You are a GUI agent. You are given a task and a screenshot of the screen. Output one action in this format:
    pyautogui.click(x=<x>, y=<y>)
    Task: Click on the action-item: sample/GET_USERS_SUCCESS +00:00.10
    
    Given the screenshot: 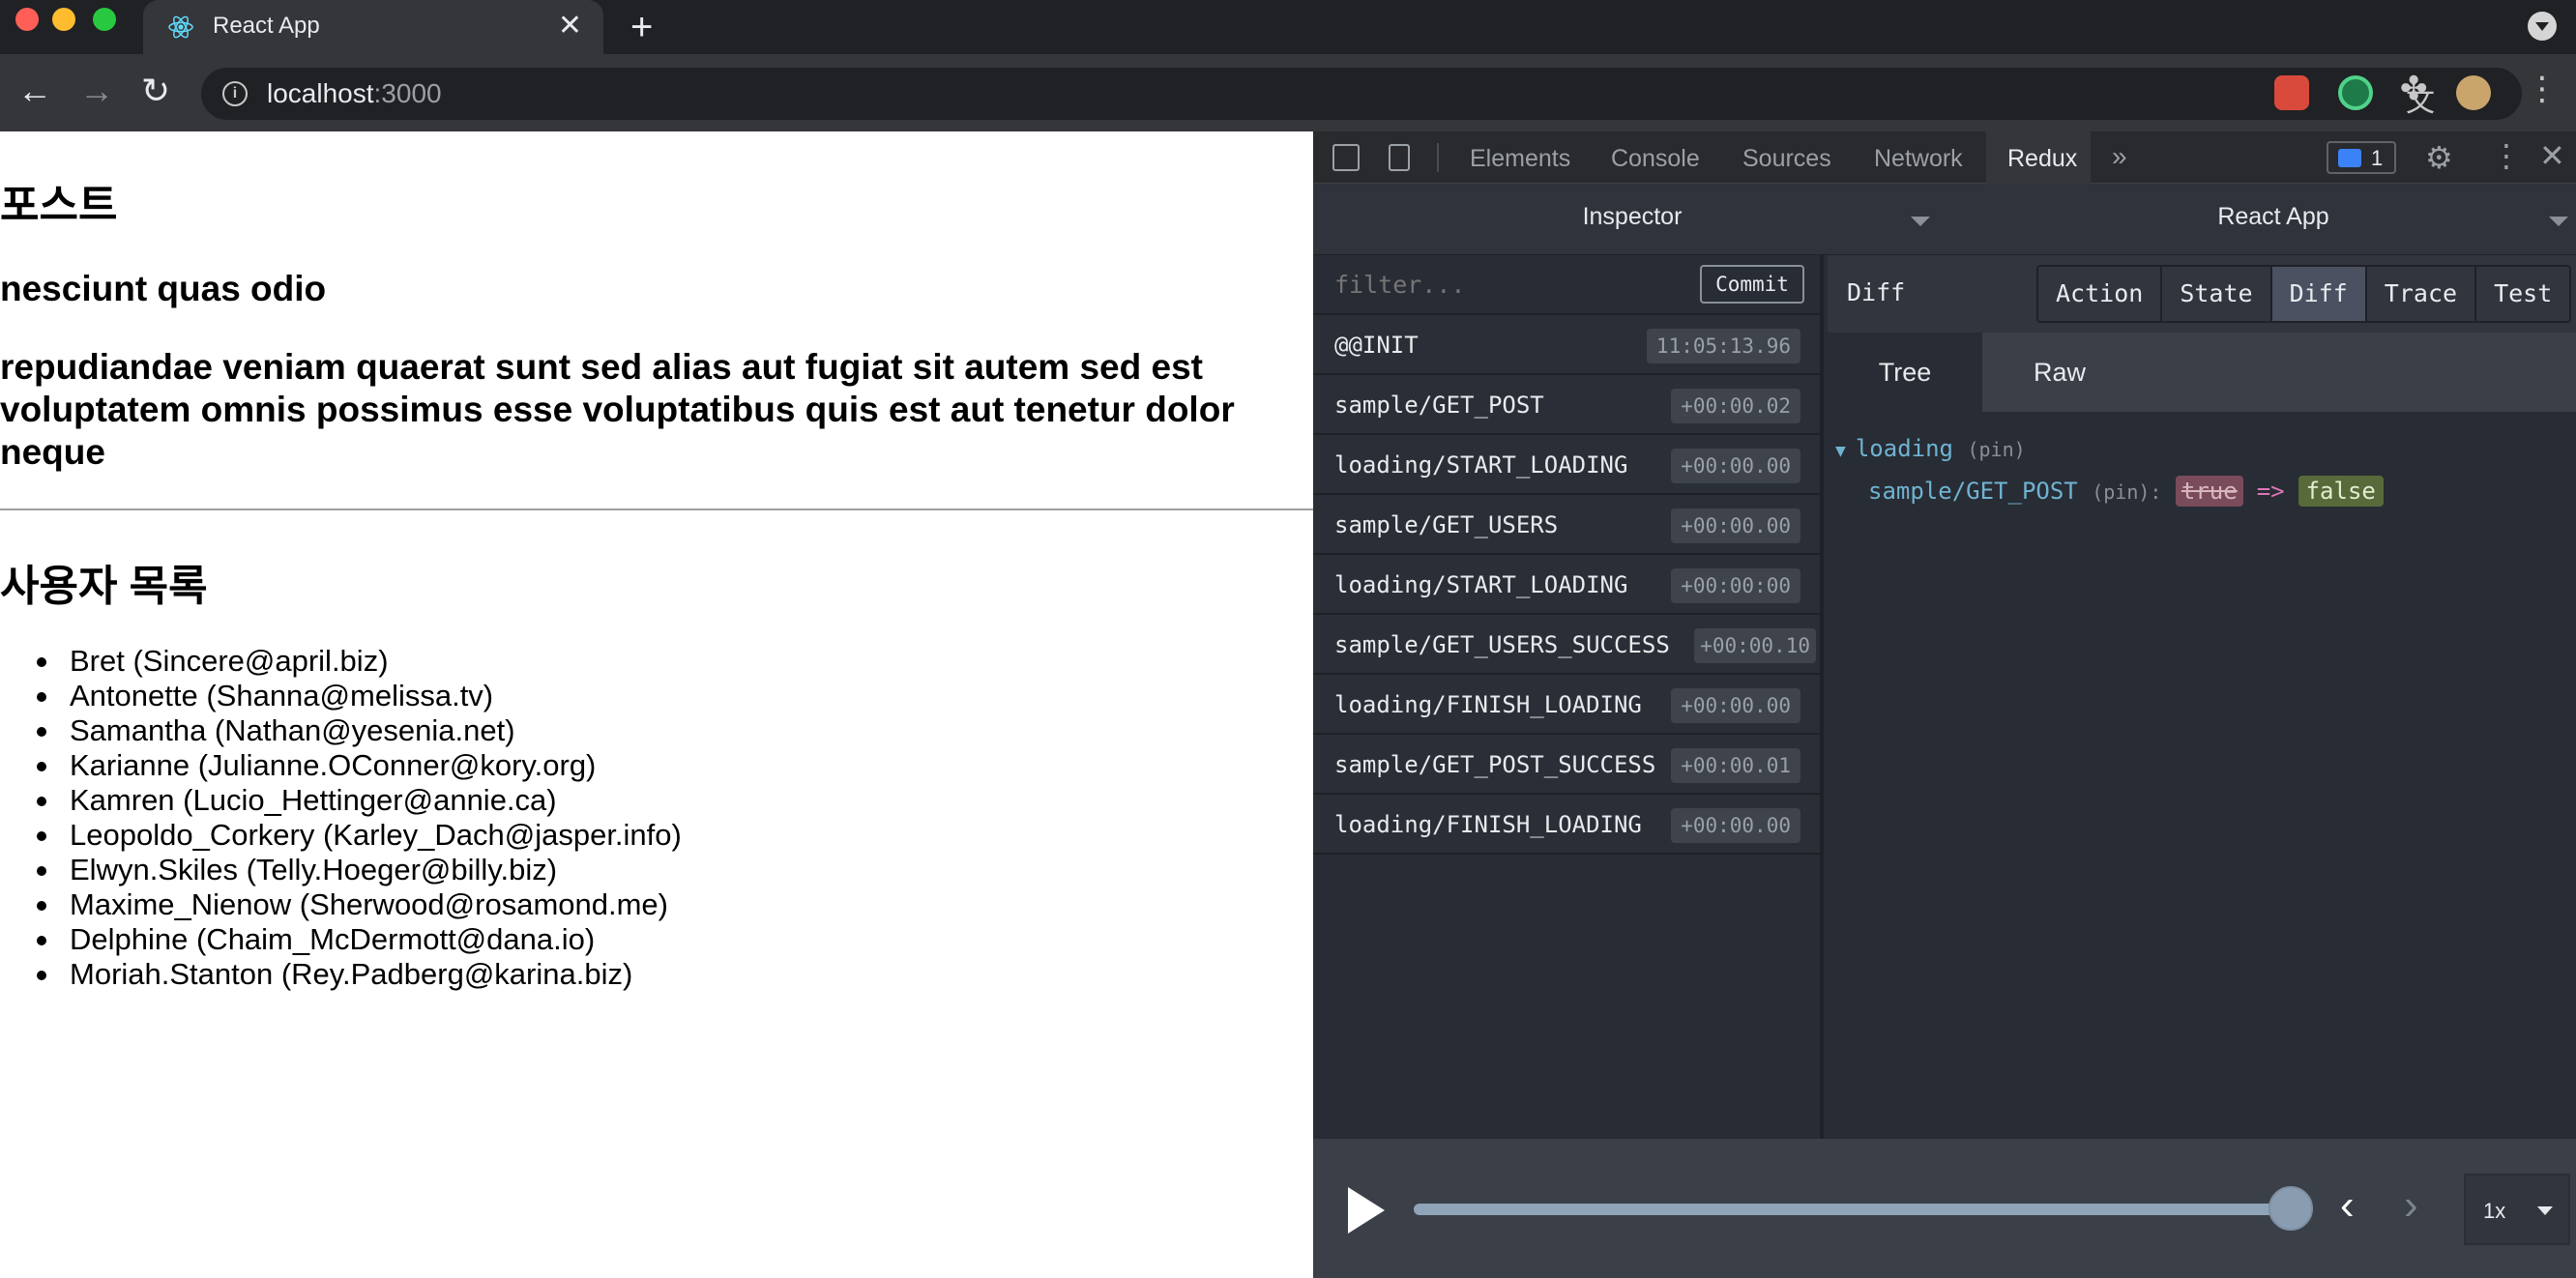 What is the action you would take?
    pyautogui.click(x=1566, y=645)
    